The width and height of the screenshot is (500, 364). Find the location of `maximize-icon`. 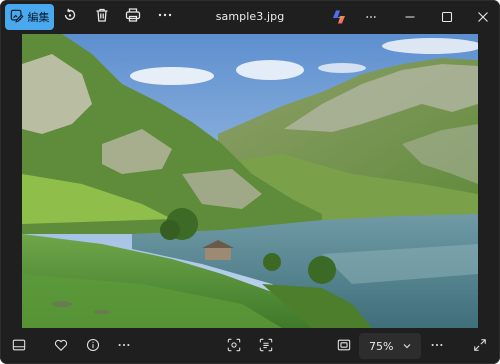

maximize-icon is located at coordinates (447, 17).